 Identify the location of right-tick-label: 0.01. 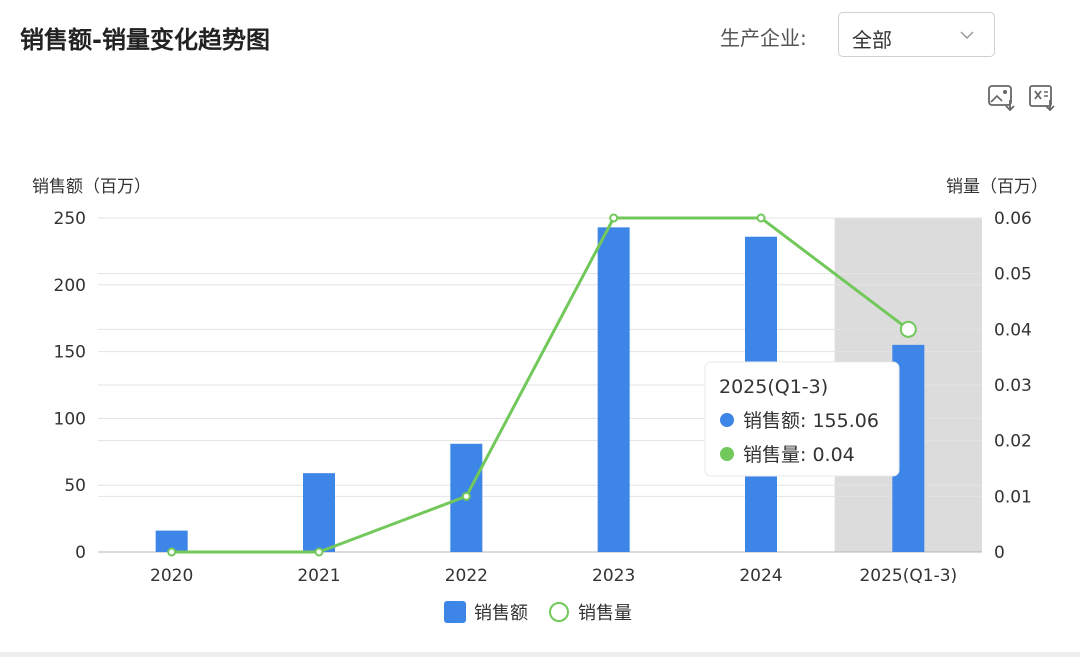
(1013, 497).